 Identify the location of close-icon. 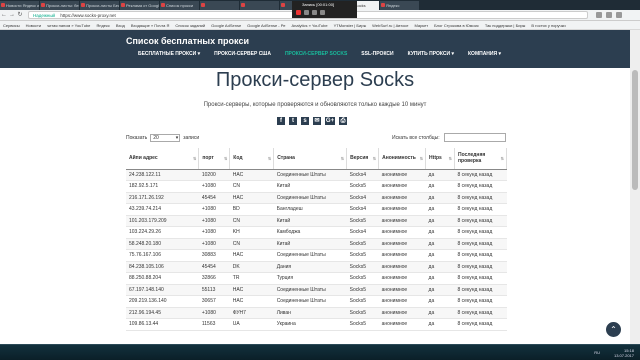
(322, 12).